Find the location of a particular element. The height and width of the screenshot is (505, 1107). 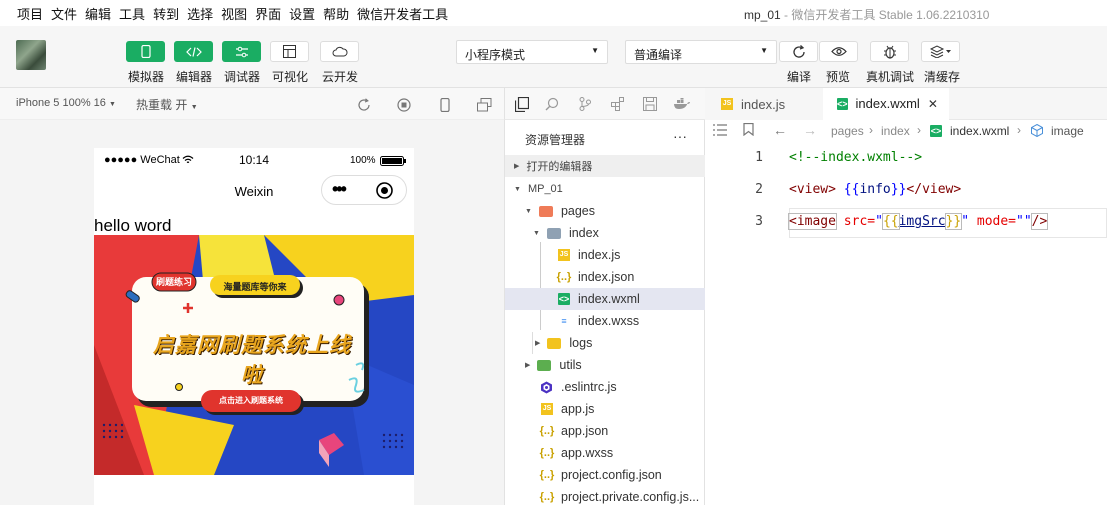

tree-item-logs: ▶ logs is located at coordinates (605, 343).